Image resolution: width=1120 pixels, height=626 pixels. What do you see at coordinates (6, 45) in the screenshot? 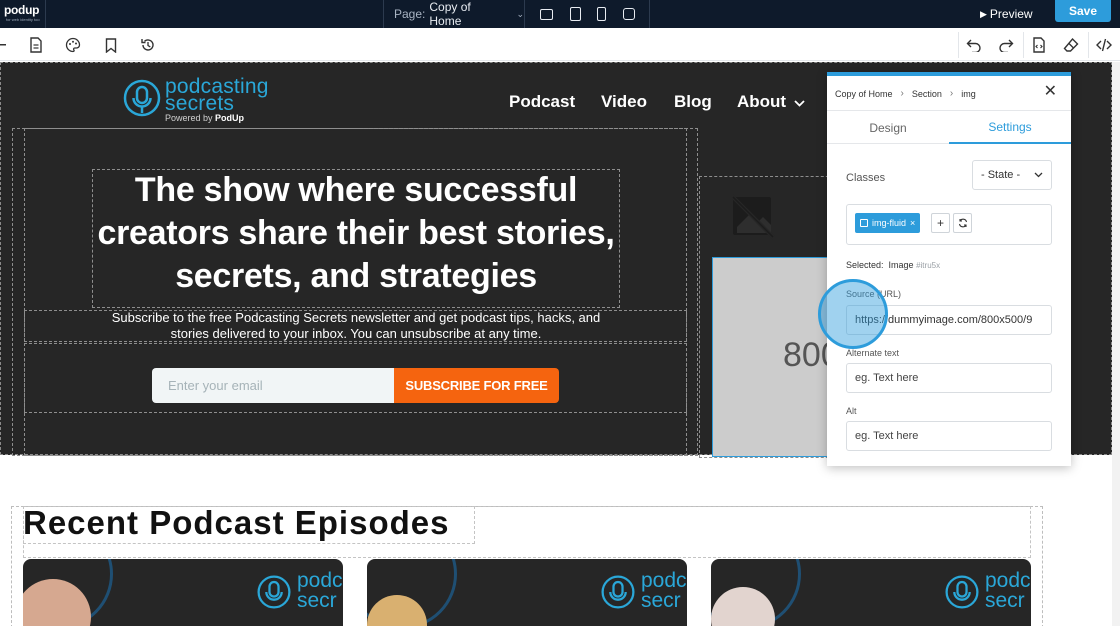
I see `drag-handle-icon` at bounding box center [6, 45].